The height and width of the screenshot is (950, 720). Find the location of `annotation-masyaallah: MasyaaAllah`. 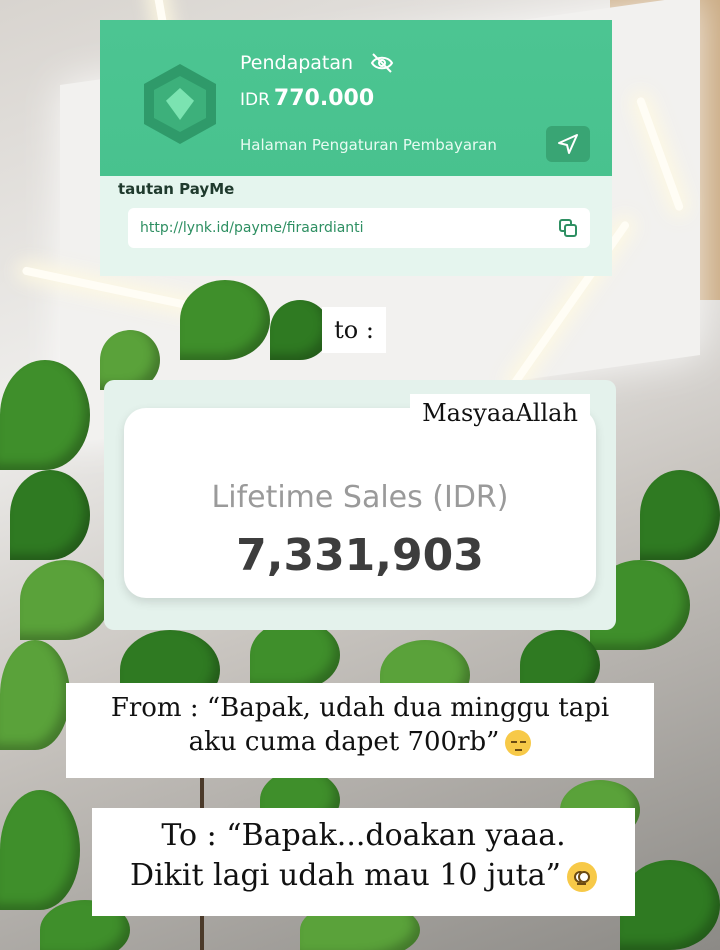

annotation-masyaallah: MasyaaAllah is located at coordinates (500, 413).